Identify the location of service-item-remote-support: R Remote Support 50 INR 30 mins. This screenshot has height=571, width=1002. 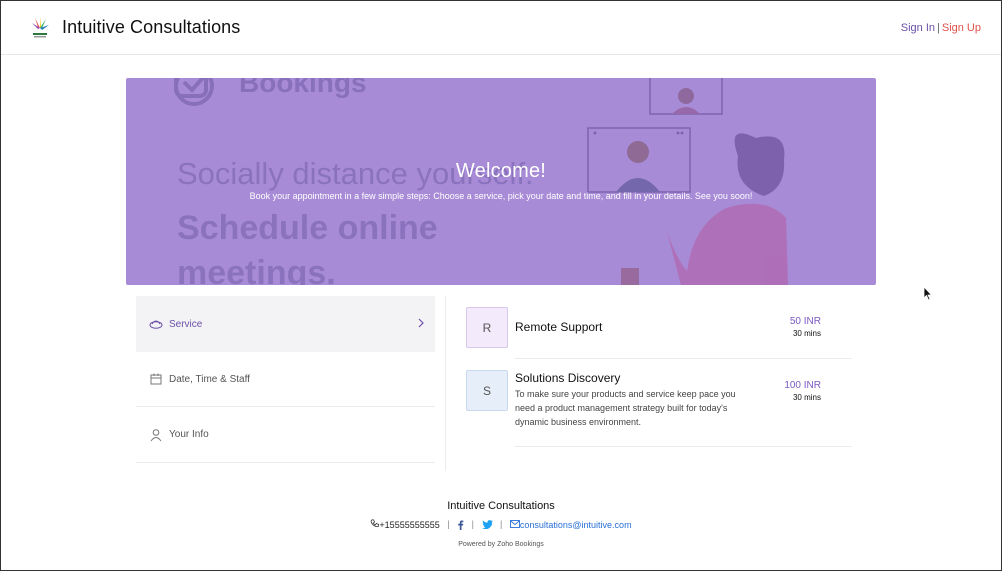
(659, 332).